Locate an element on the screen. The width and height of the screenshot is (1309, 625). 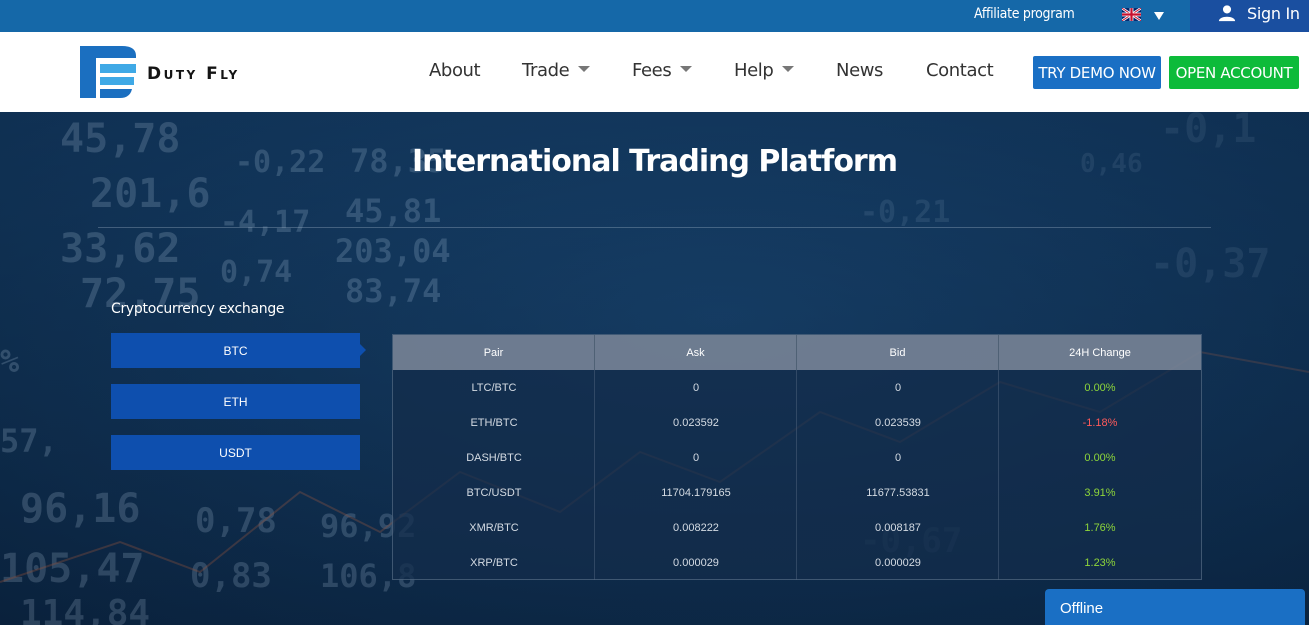
sign-in-button: Sign In is located at coordinates (1249, 16).